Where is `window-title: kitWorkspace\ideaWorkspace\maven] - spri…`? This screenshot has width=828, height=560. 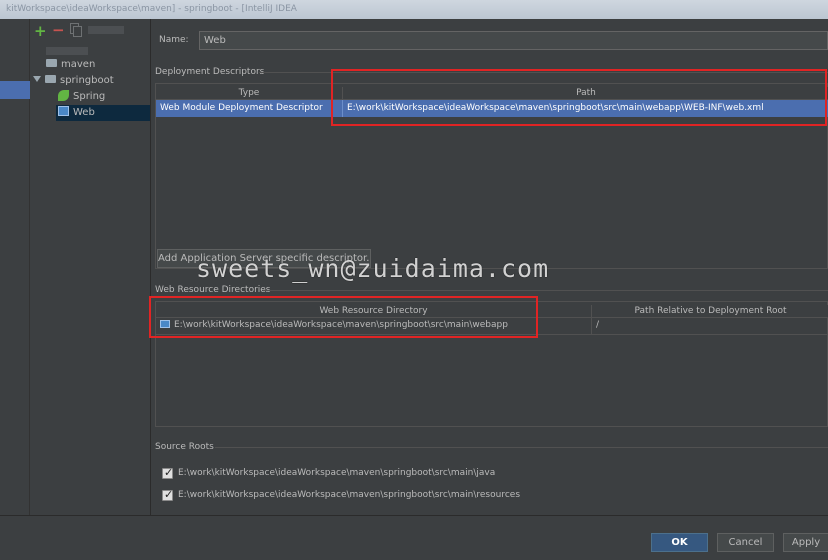 window-title: kitWorkspace\ideaWorkspace\maven] - spri… is located at coordinates (151, 9).